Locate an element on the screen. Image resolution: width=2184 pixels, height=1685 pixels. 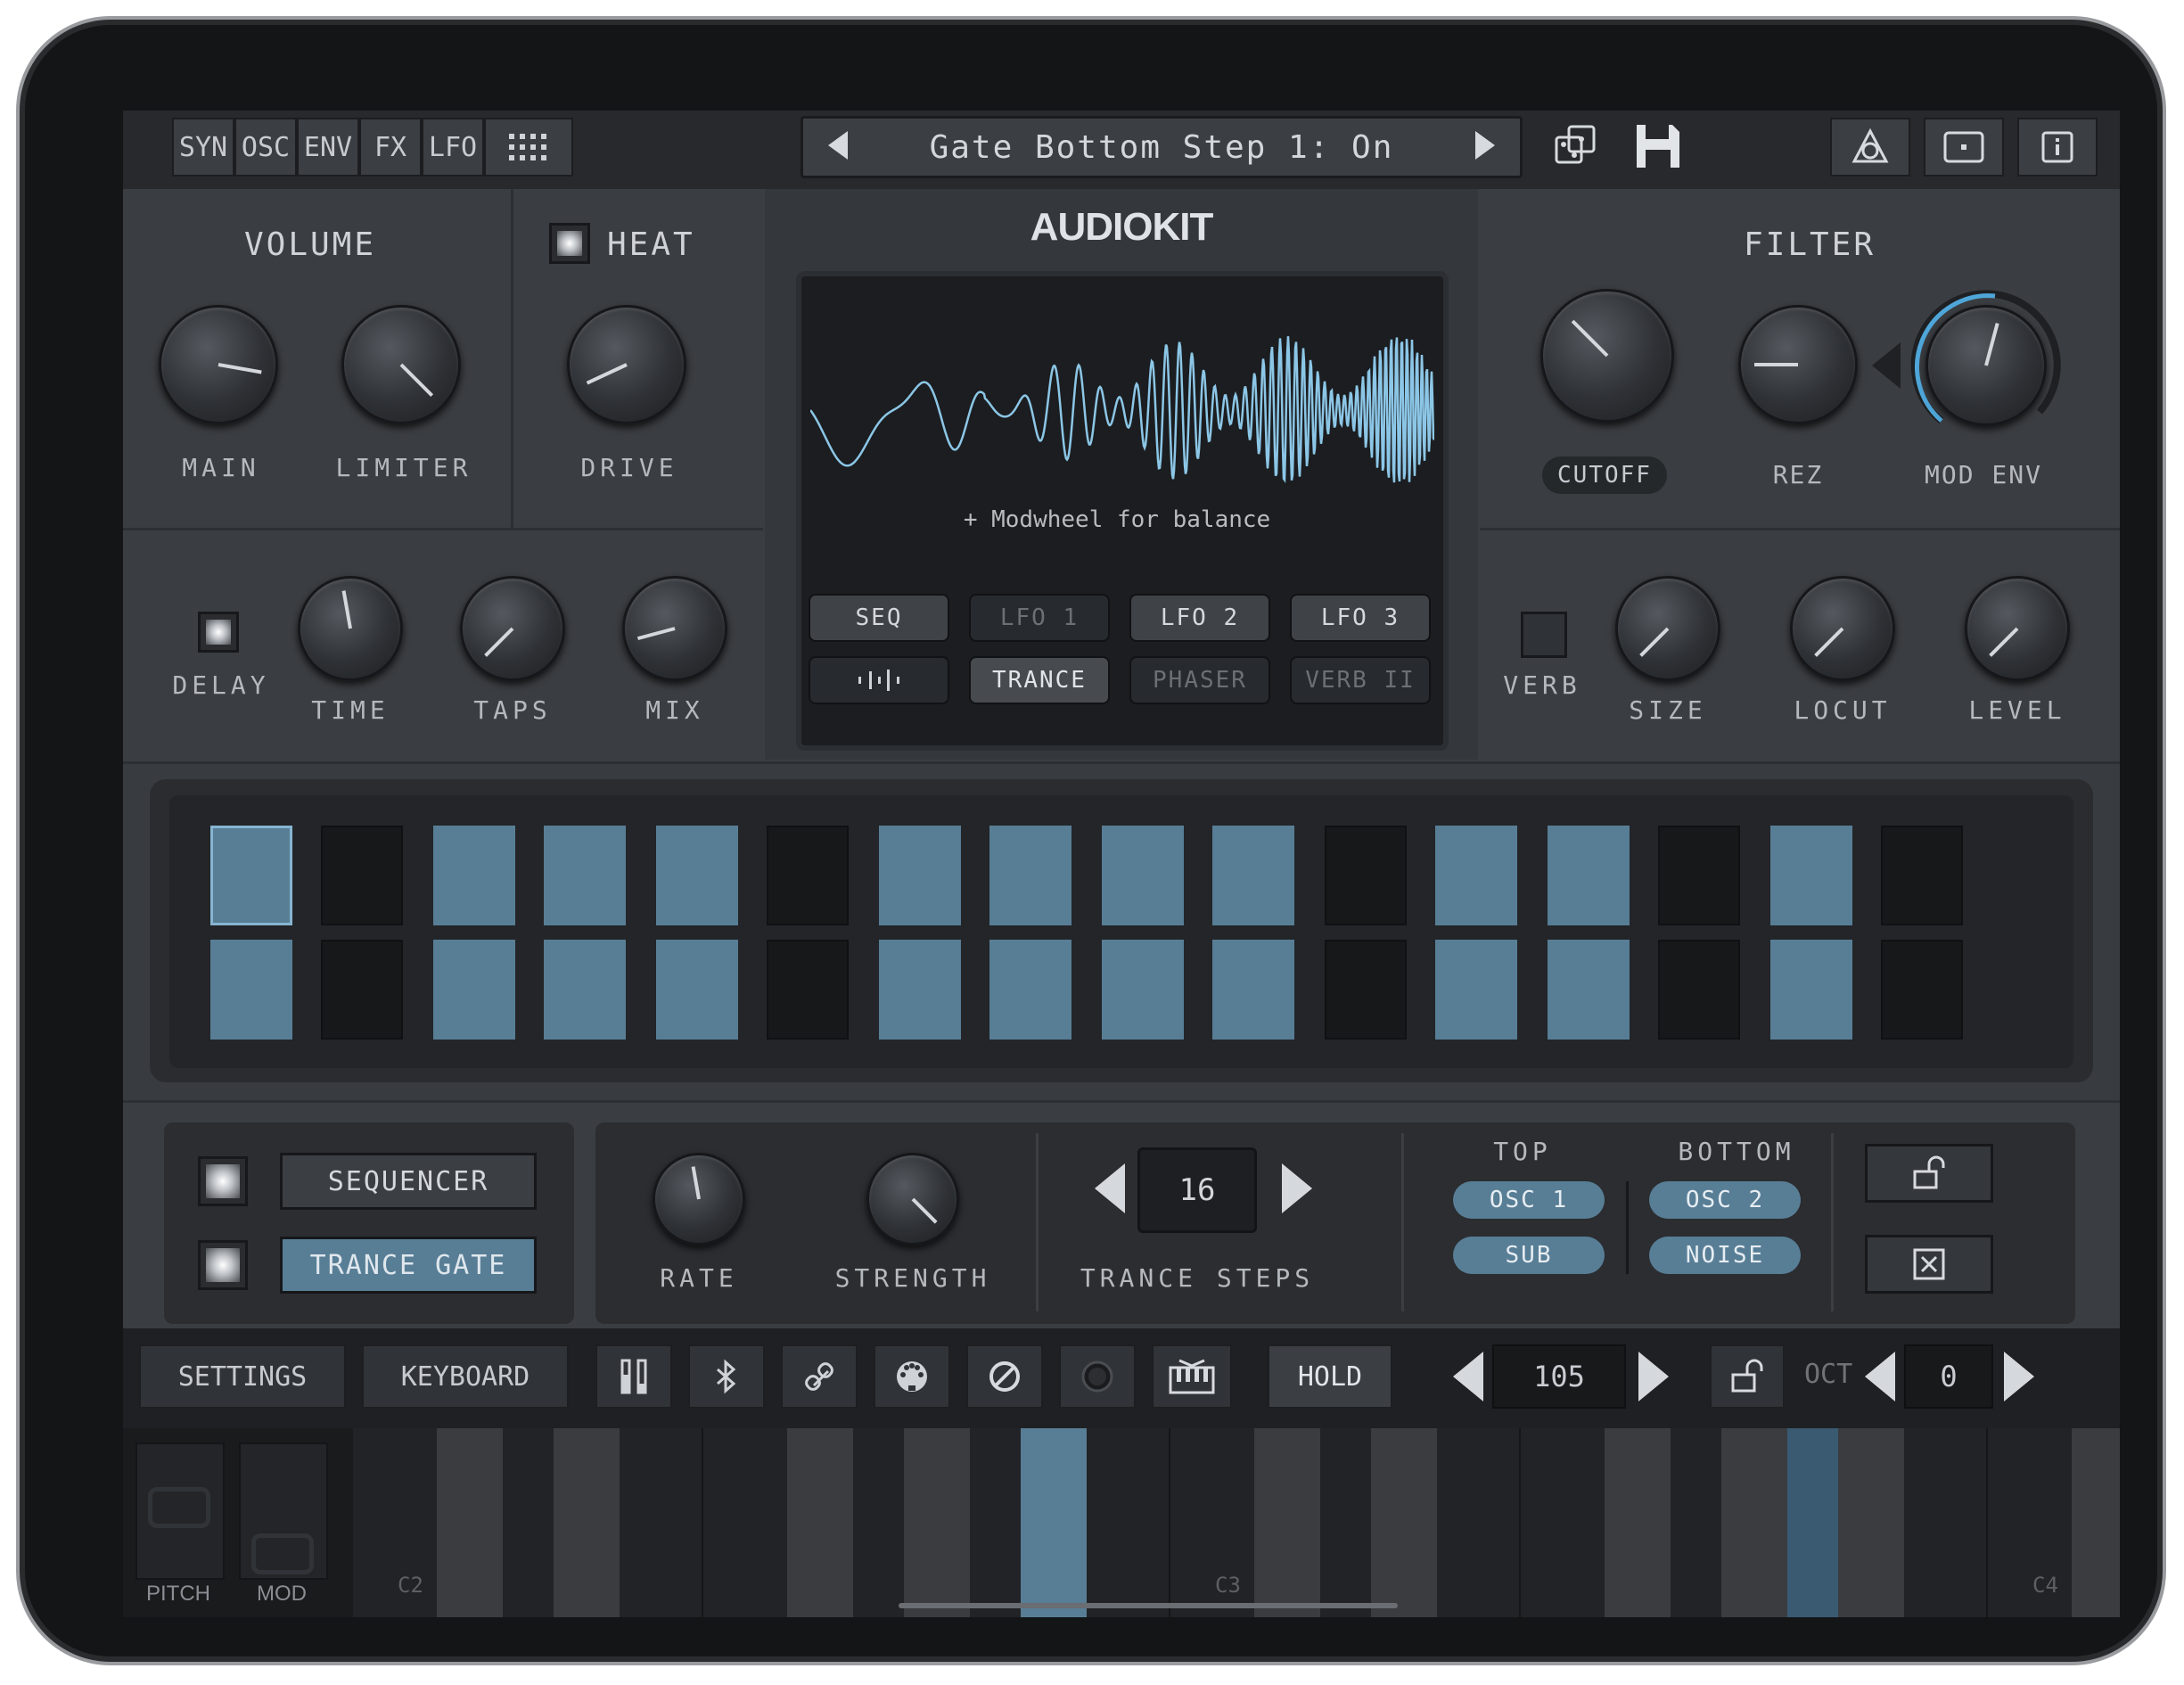
prev-preset-icon is located at coordinates (838, 149).